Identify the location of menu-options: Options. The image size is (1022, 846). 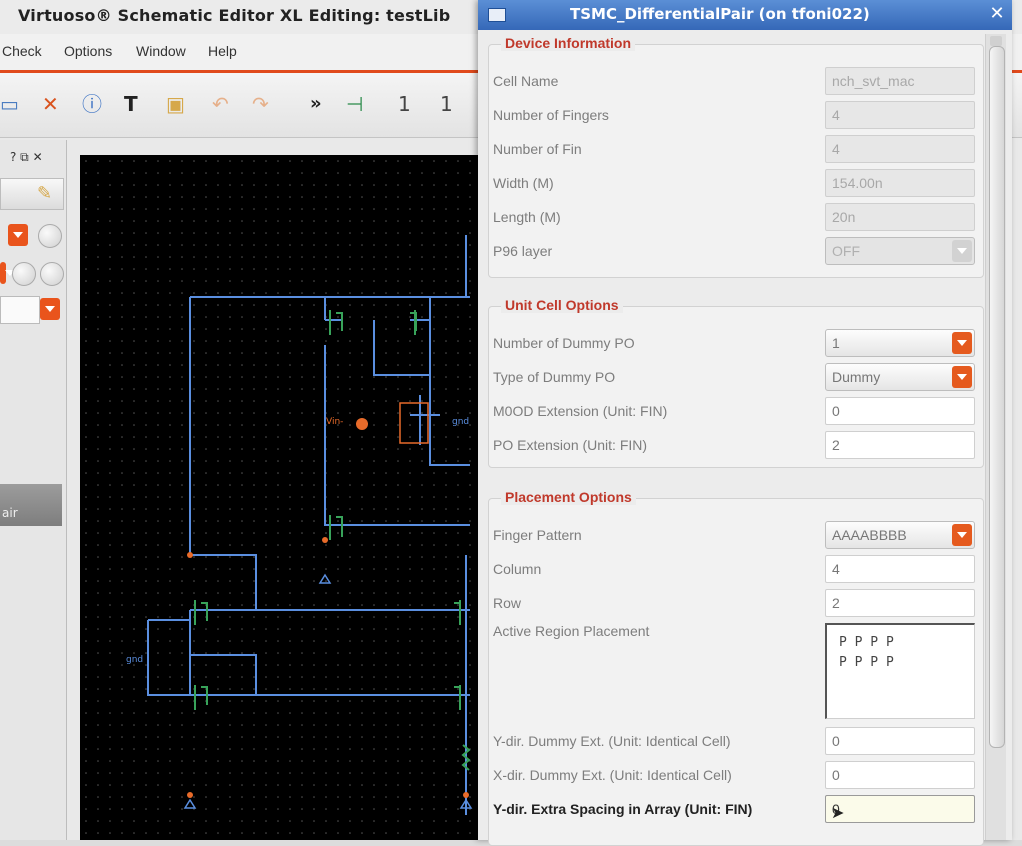
(88, 51).